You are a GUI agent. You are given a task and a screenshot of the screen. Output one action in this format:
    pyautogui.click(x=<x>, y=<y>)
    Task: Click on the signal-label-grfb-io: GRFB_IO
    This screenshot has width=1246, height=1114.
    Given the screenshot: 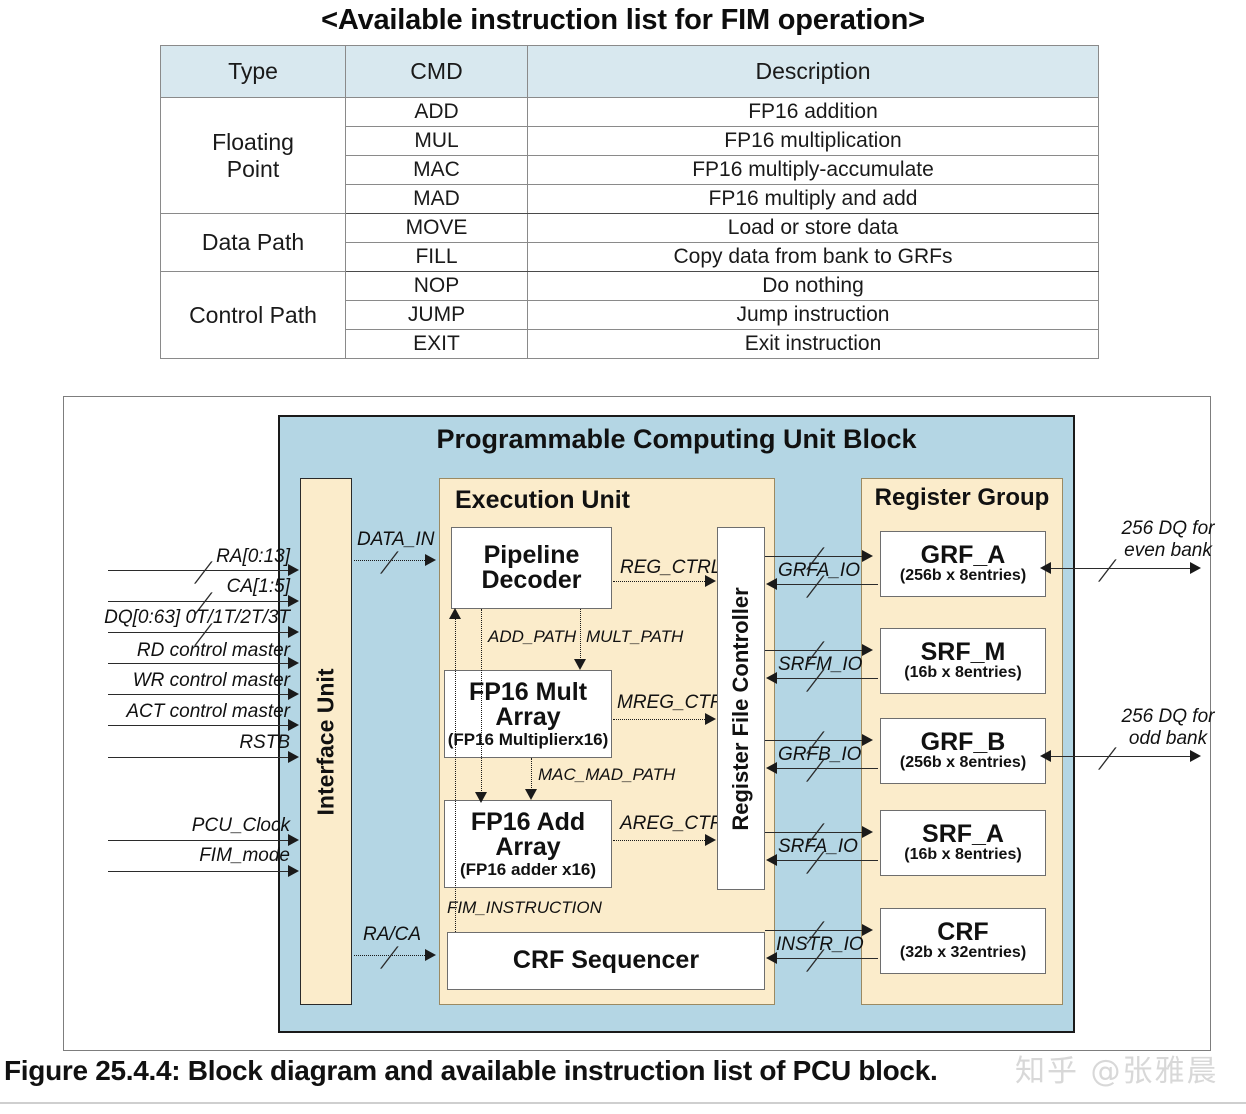 What is the action you would take?
    pyautogui.click(x=820, y=754)
    